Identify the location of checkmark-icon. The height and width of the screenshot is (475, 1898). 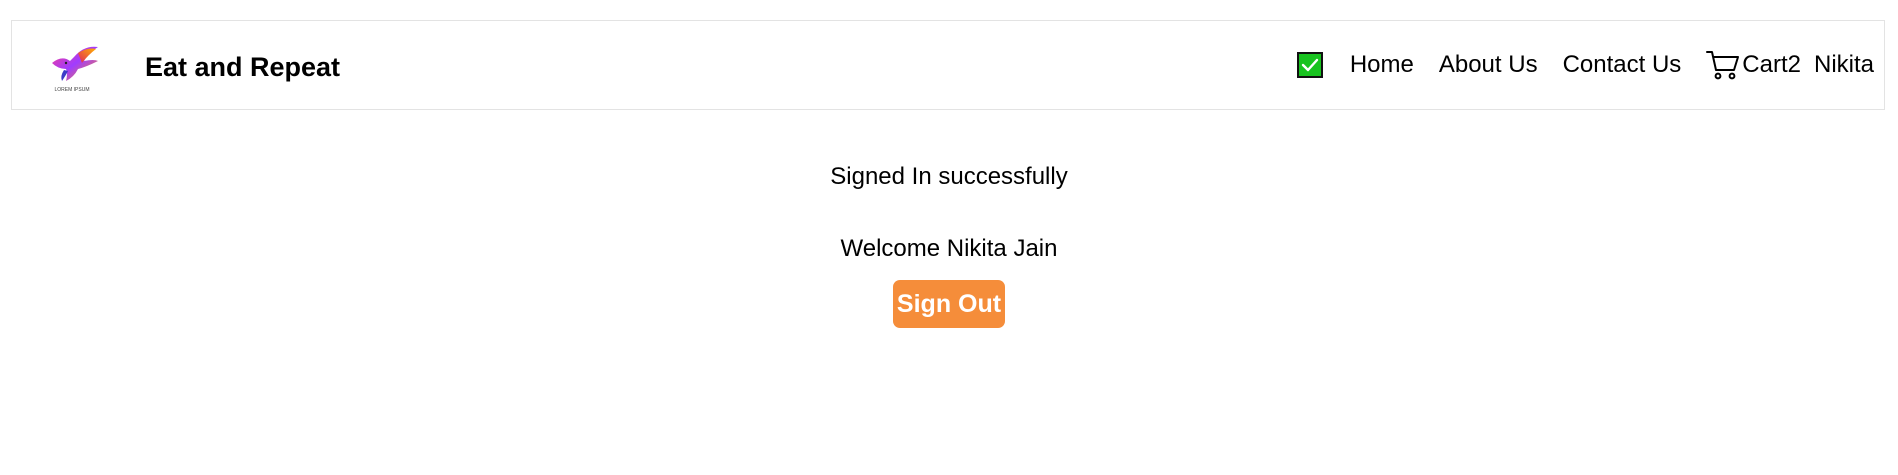
(1310, 65).